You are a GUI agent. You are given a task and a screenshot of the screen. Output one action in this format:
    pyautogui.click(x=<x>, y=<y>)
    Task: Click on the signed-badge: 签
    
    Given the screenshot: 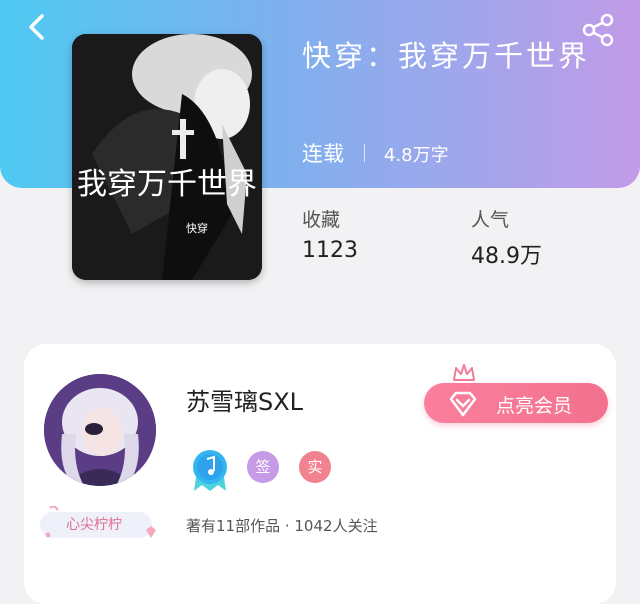 What is the action you would take?
    pyautogui.click(x=263, y=467)
    